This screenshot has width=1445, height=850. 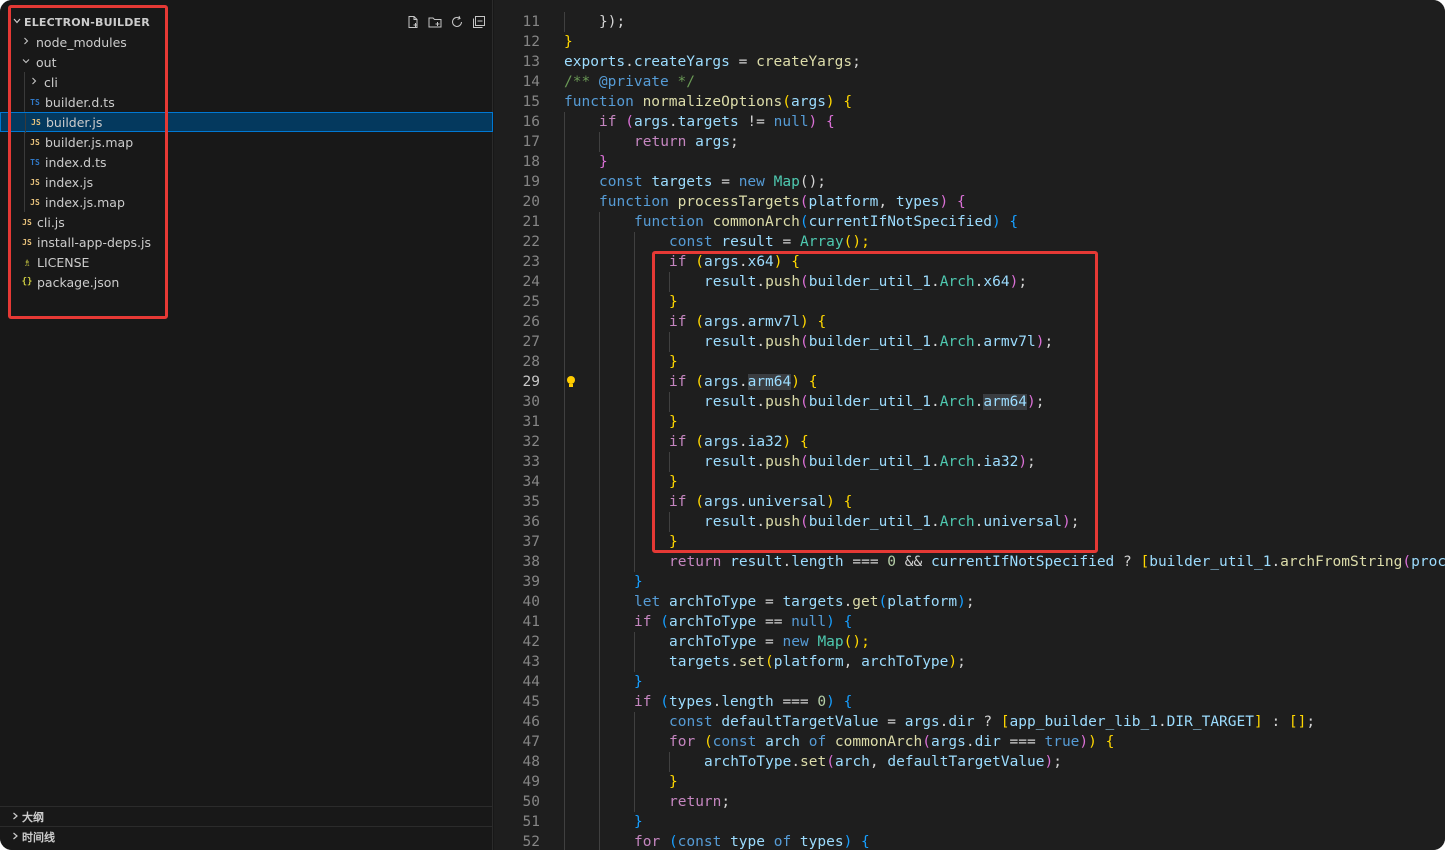 I want to click on line-number: 40, so click(x=531, y=602).